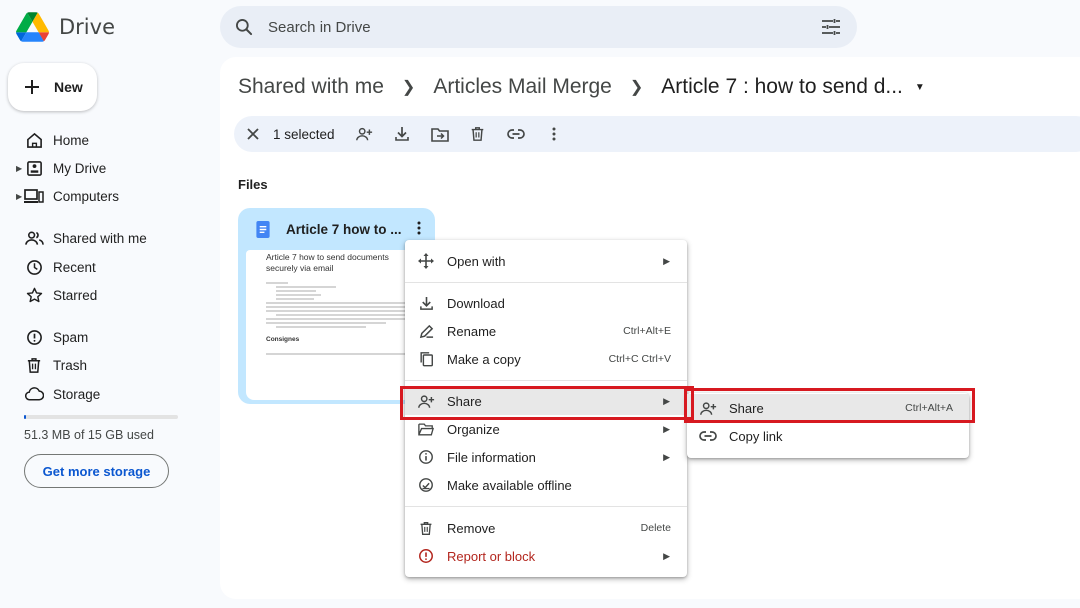 This screenshot has height=608, width=1080. Describe the element at coordinates (426, 359) in the screenshot. I see `copy-icon` at that location.